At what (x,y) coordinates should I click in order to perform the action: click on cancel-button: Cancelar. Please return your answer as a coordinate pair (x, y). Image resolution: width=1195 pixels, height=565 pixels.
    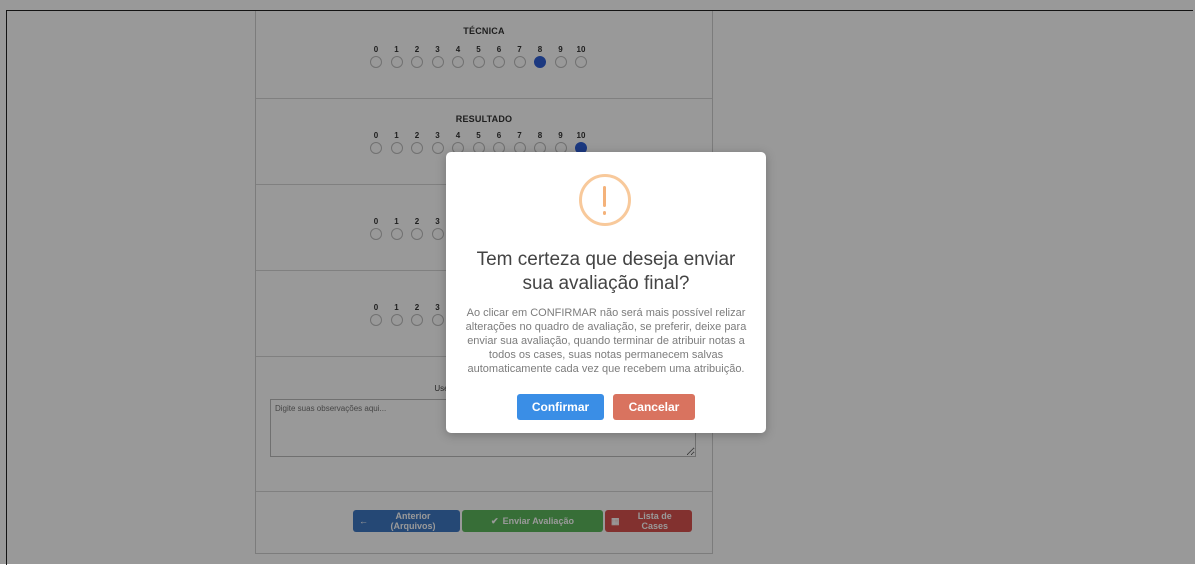
    Looking at the image, I should click on (654, 407).